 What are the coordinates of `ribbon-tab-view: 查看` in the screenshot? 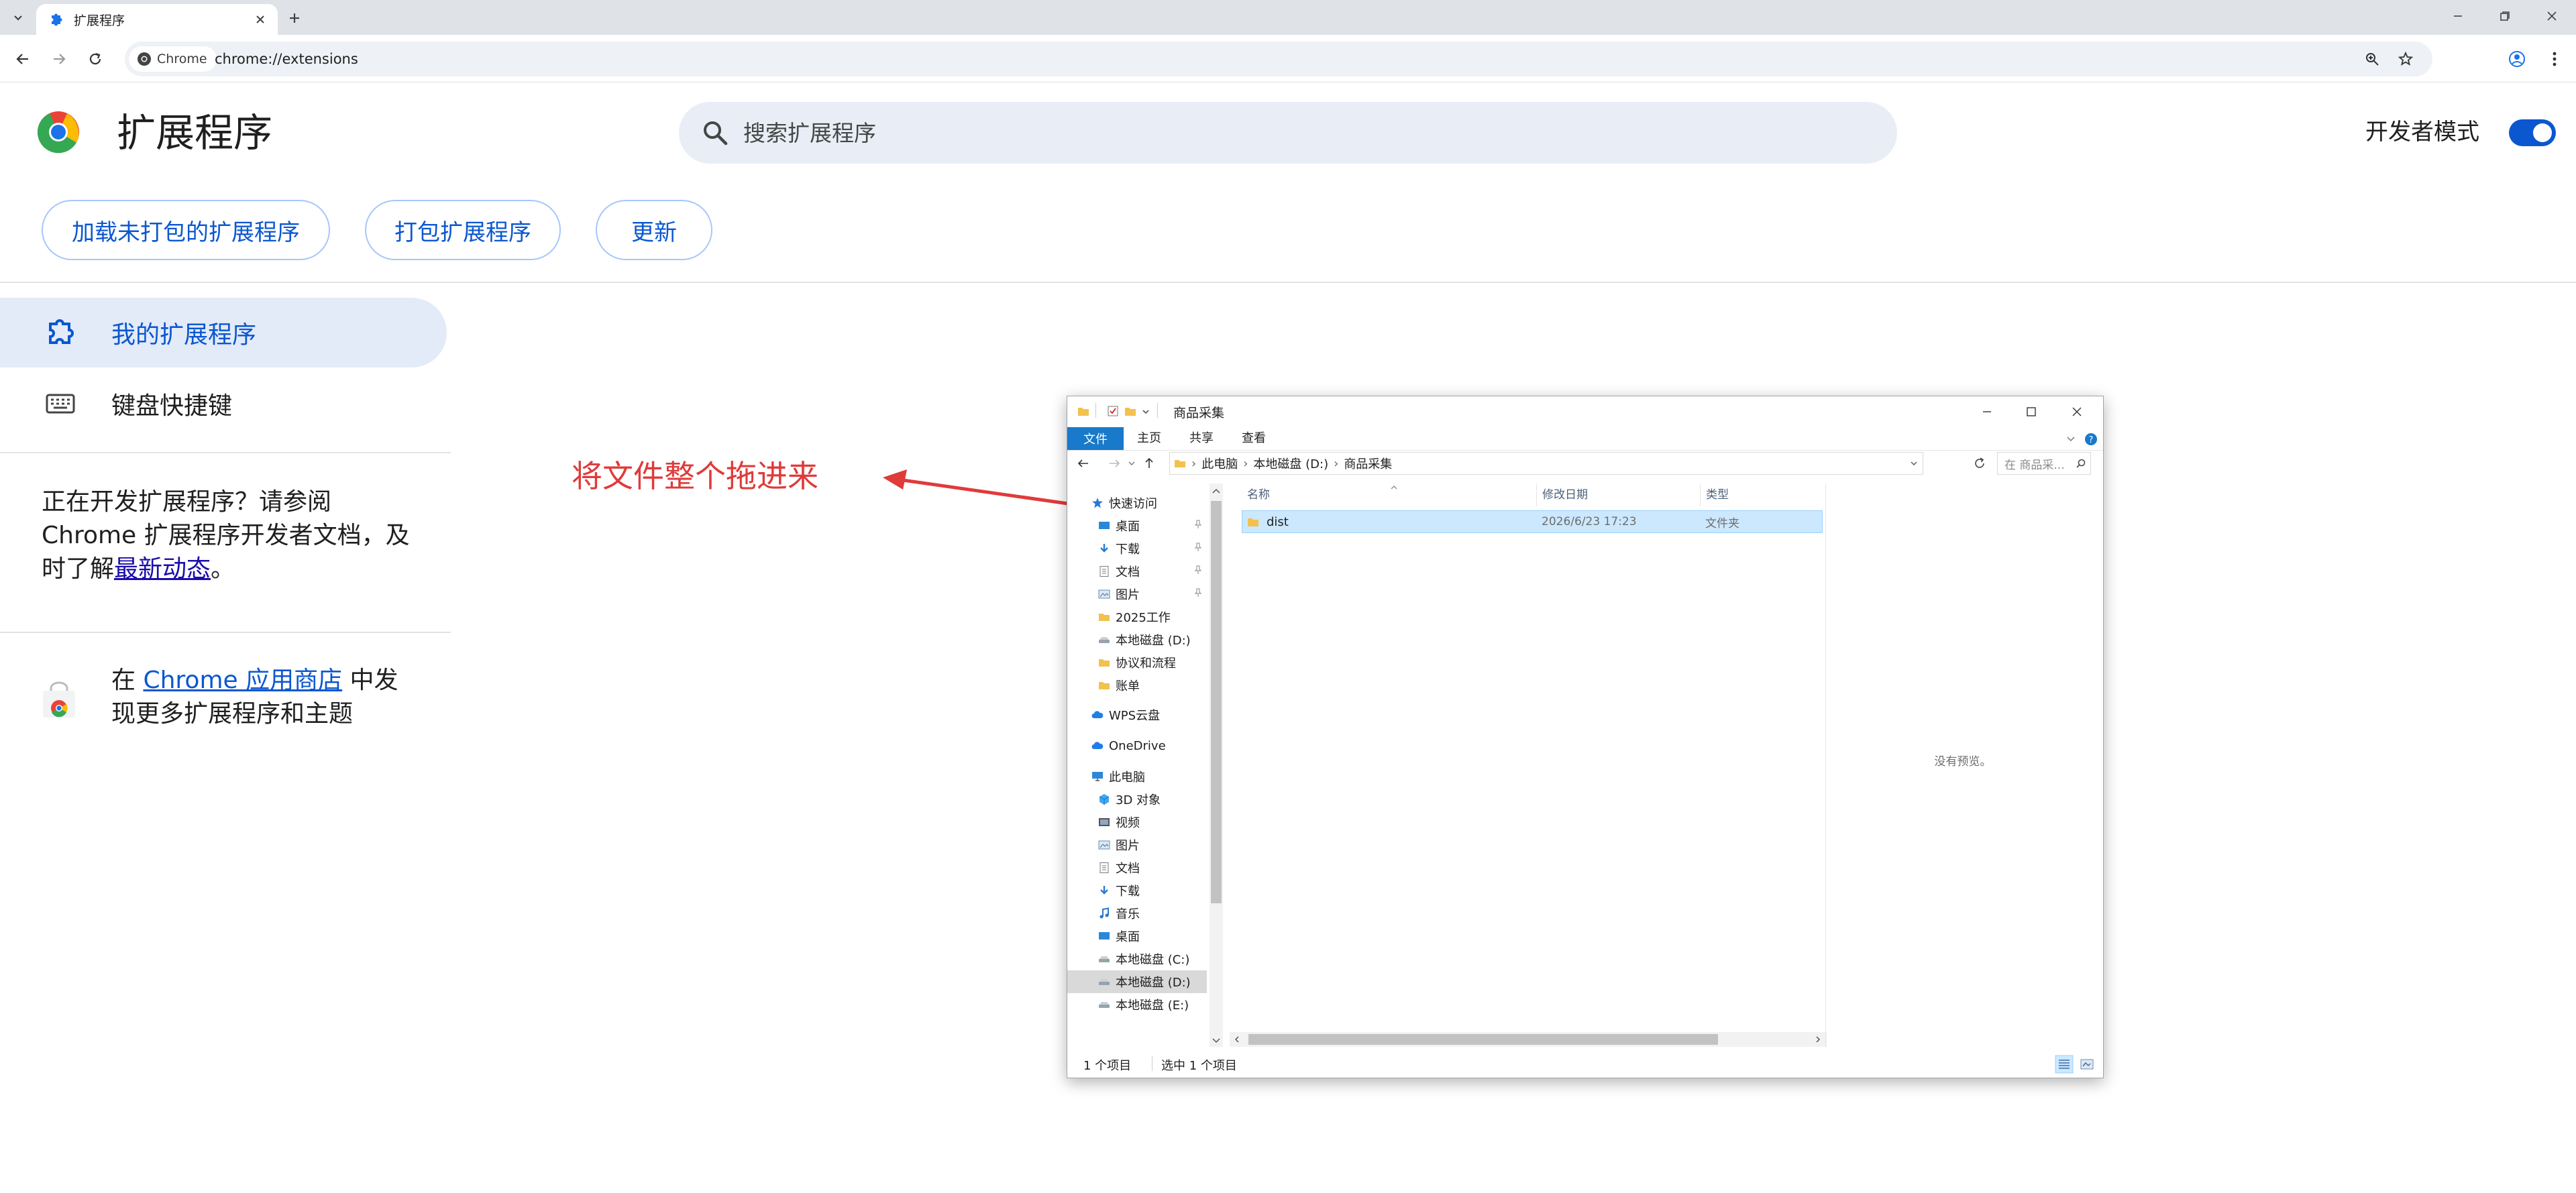 It's located at (1254, 438).